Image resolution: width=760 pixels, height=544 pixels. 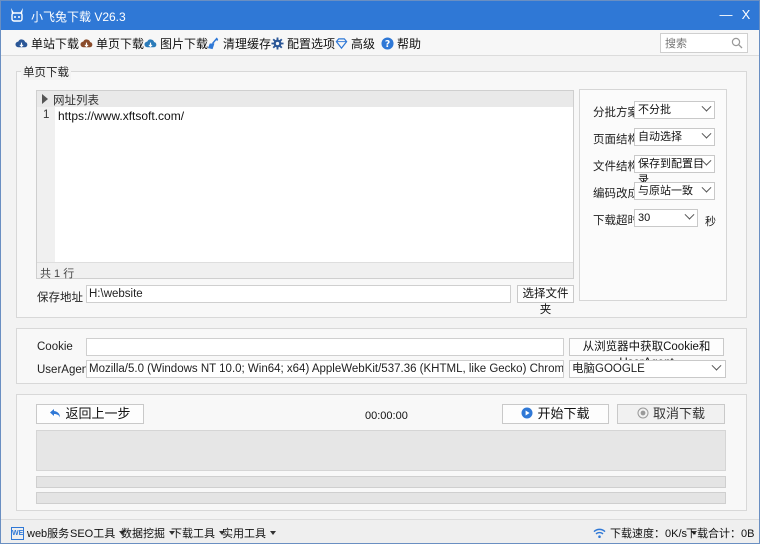 What do you see at coordinates (184, 43) in the screenshot?
I see `toolbar-label: 图片下载` at bounding box center [184, 43].